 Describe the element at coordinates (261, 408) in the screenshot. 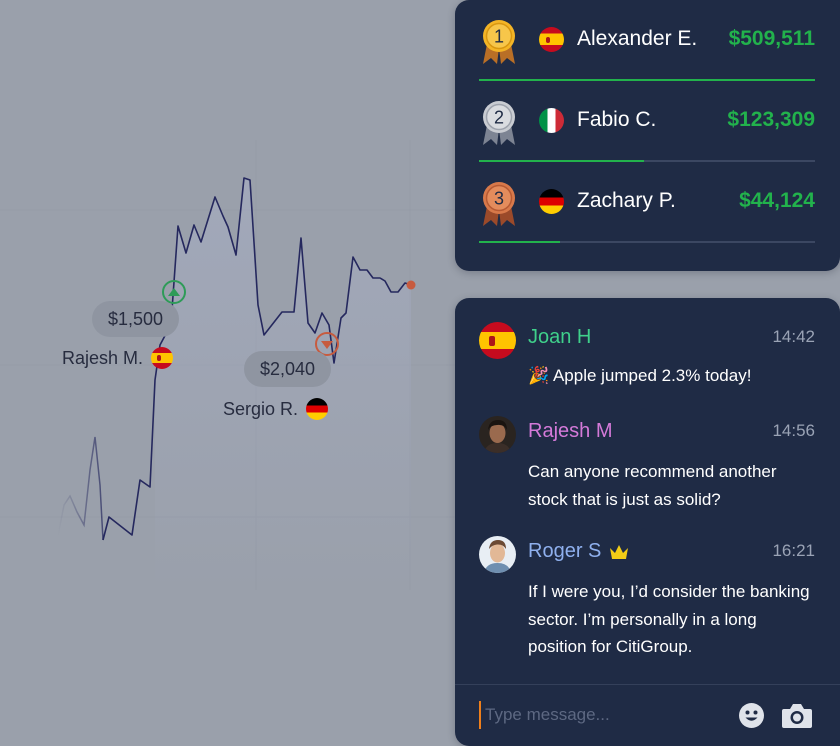

I see `trader-name: Sergio R.` at that location.